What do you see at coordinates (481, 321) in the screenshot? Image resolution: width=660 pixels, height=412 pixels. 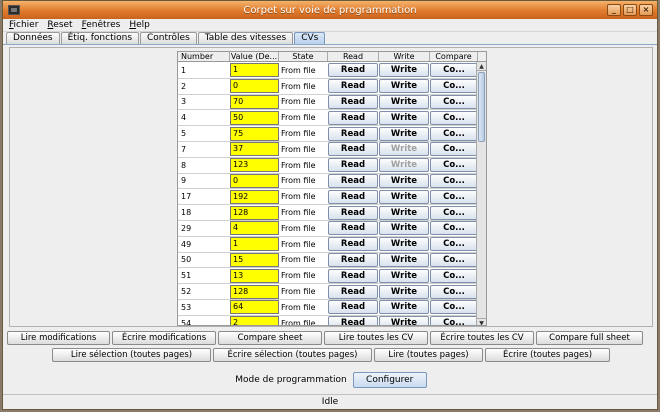 I see `scroll-down-icon: ▼` at bounding box center [481, 321].